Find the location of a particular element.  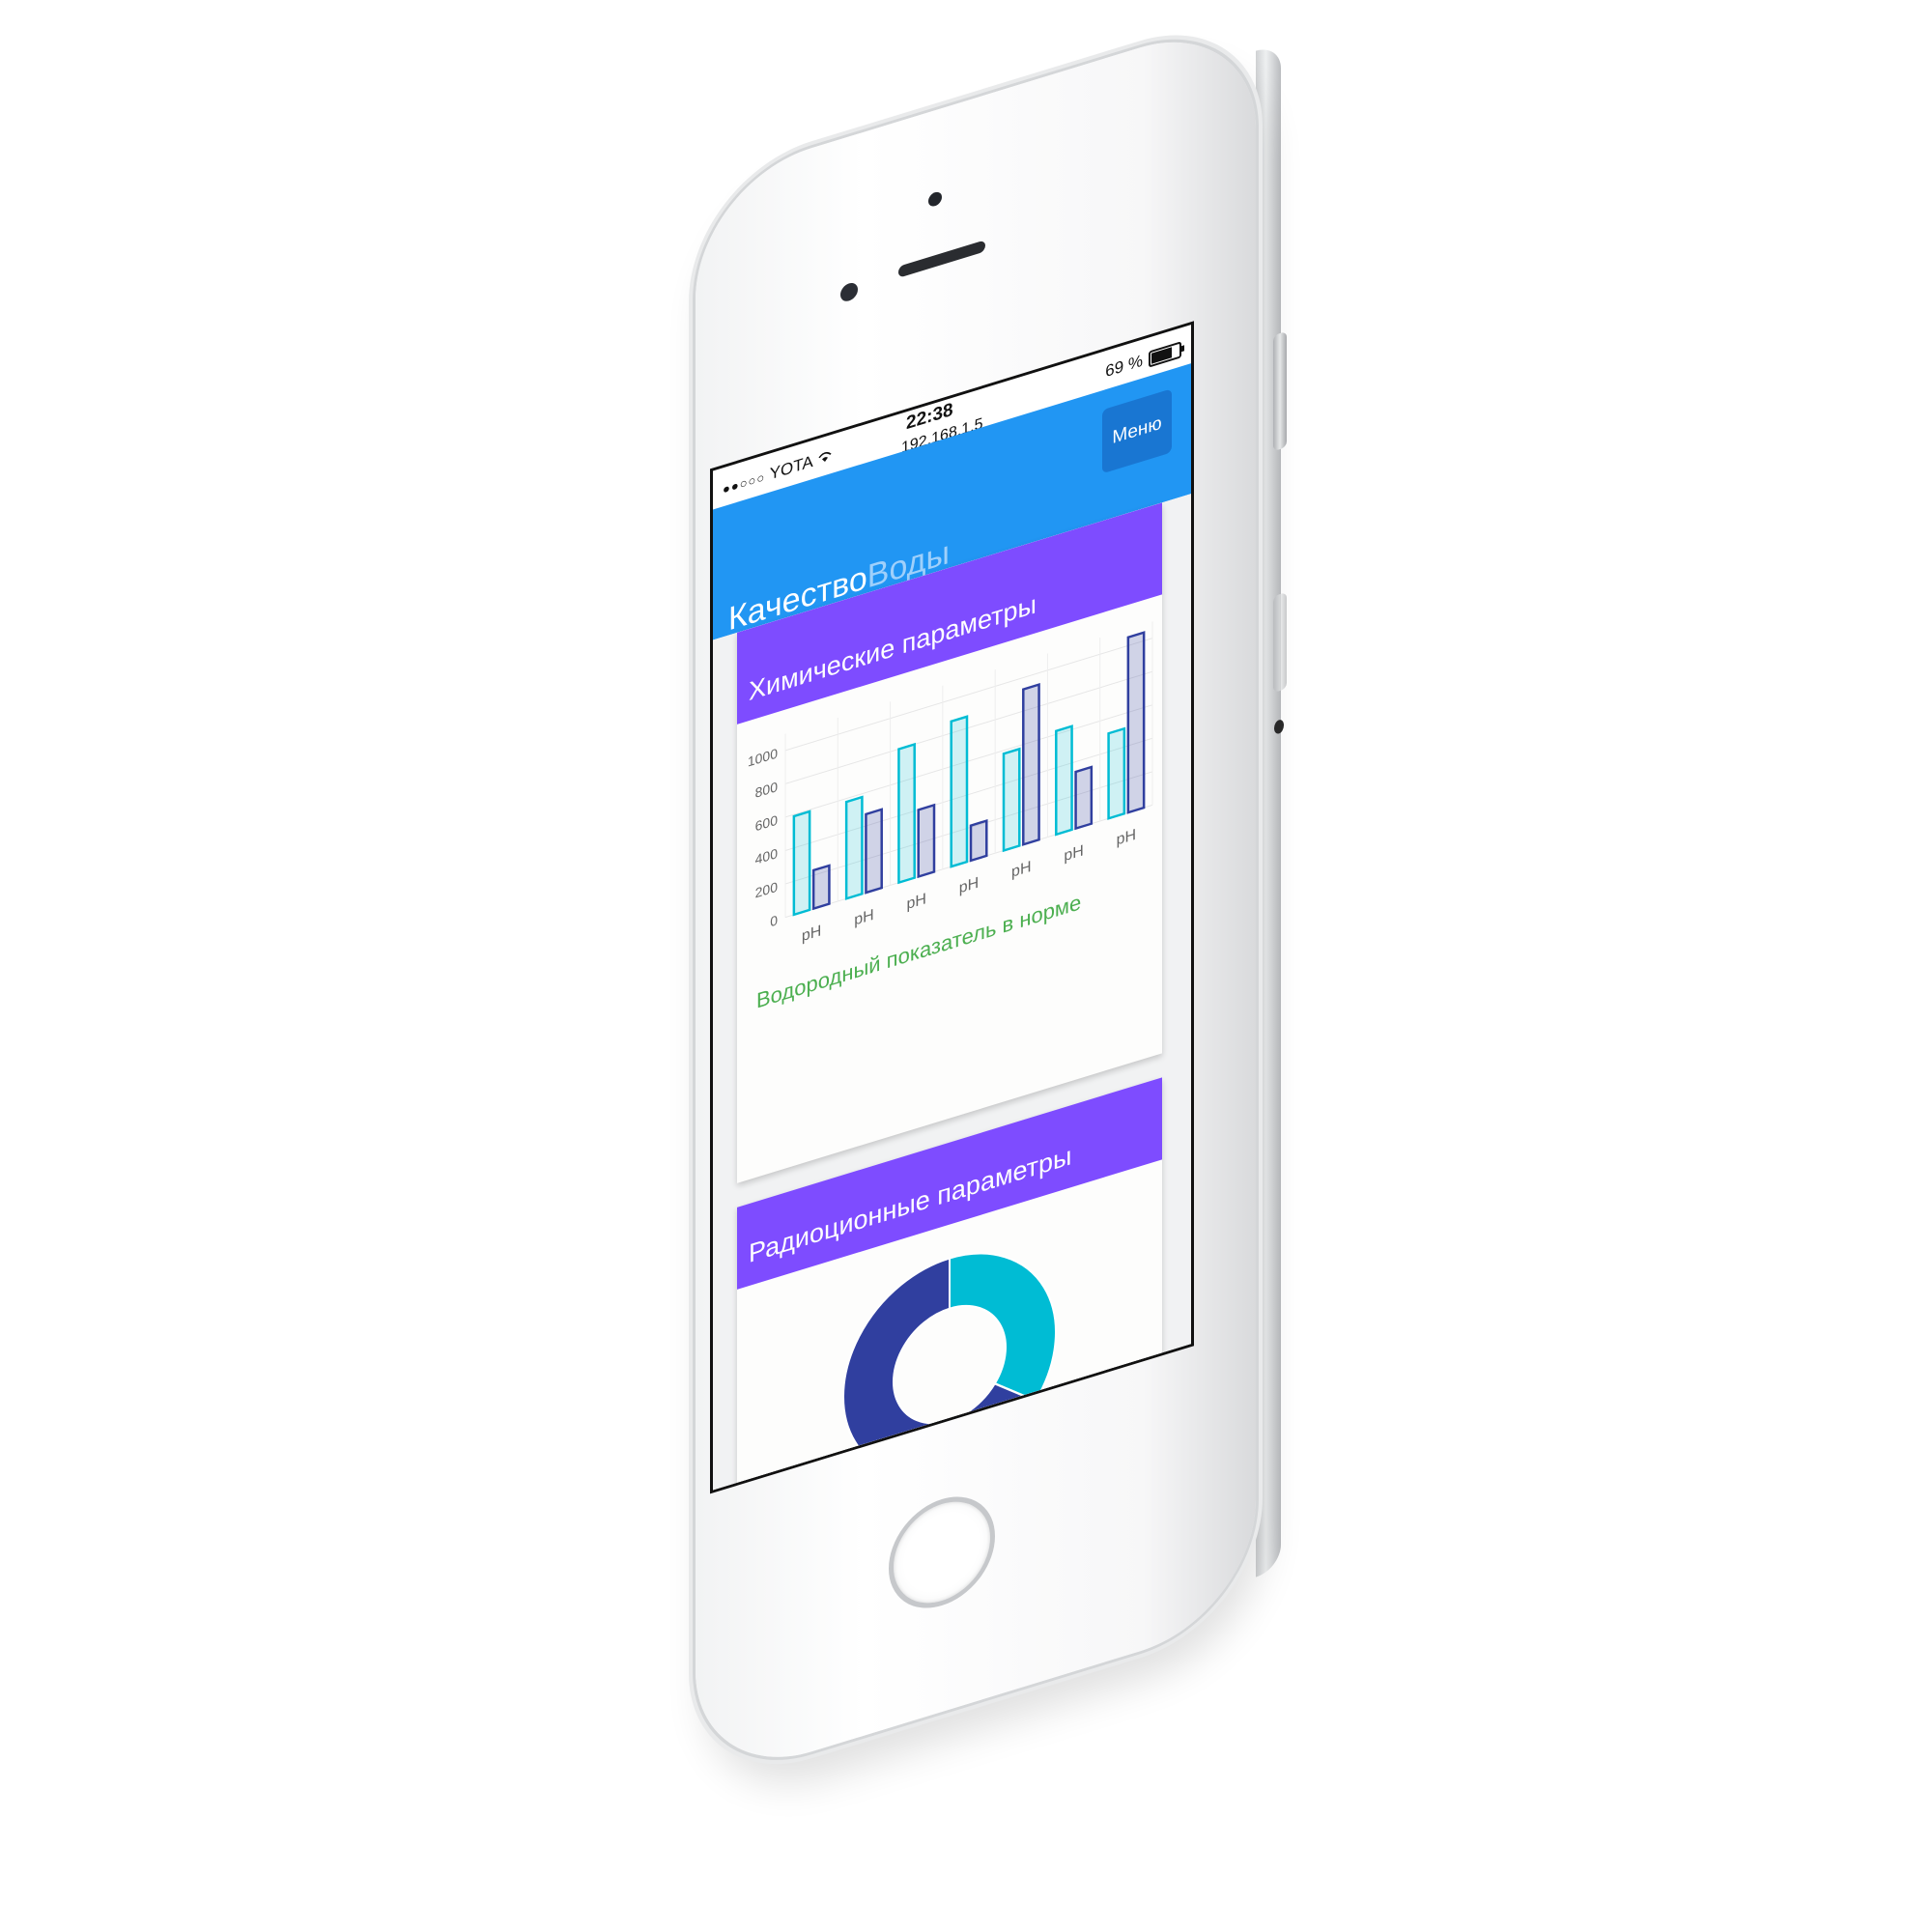

y-tick-label: 400 is located at coordinates (766, 857).